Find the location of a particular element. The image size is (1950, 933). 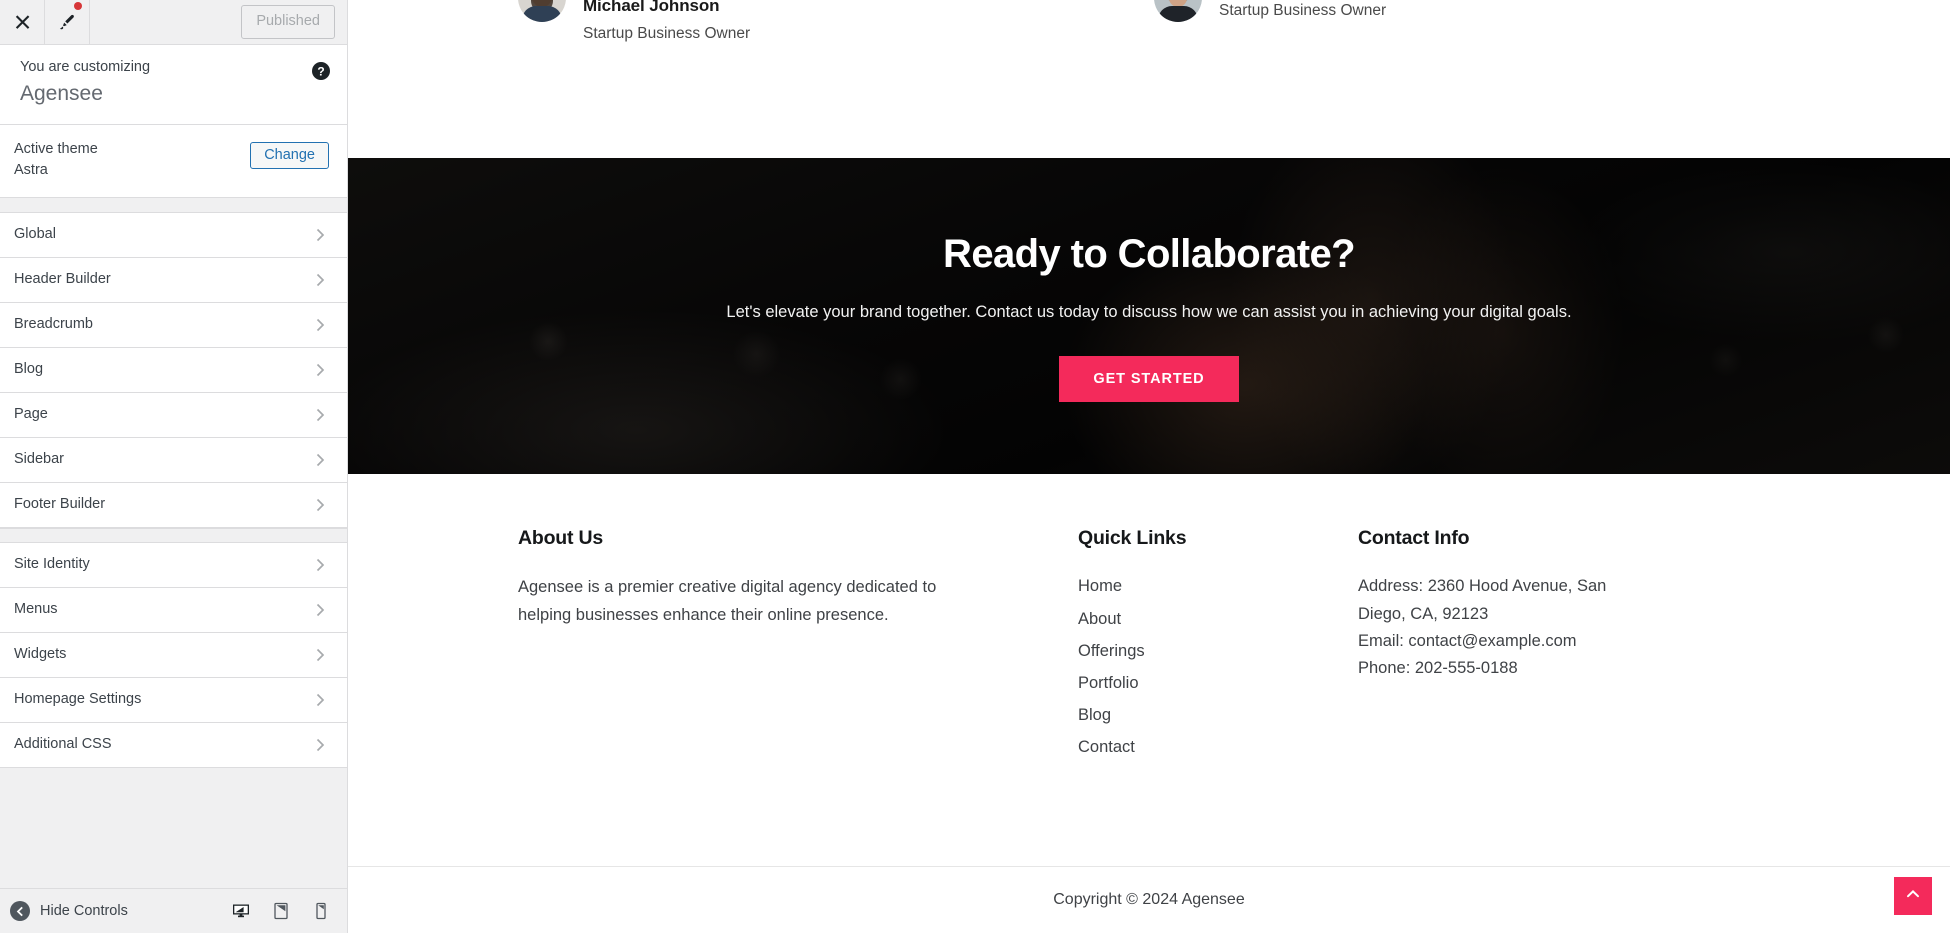

sidebar-item-widgets: Widgets is located at coordinates (173, 655).